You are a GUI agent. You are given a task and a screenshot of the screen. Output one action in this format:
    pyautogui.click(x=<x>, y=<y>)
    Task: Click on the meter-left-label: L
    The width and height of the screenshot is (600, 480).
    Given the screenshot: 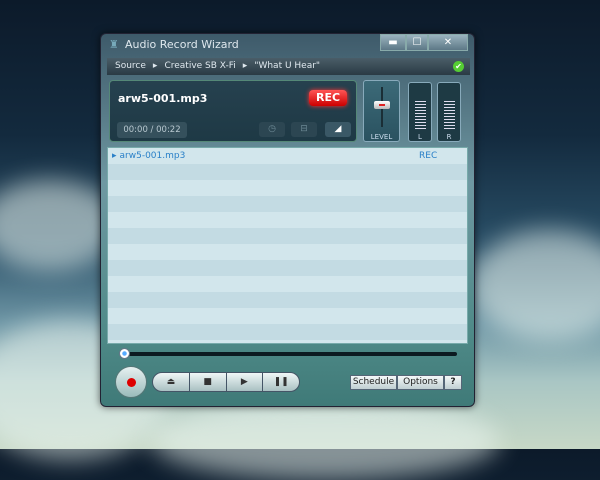 What is the action you would take?
    pyautogui.click(x=420, y=137)
    